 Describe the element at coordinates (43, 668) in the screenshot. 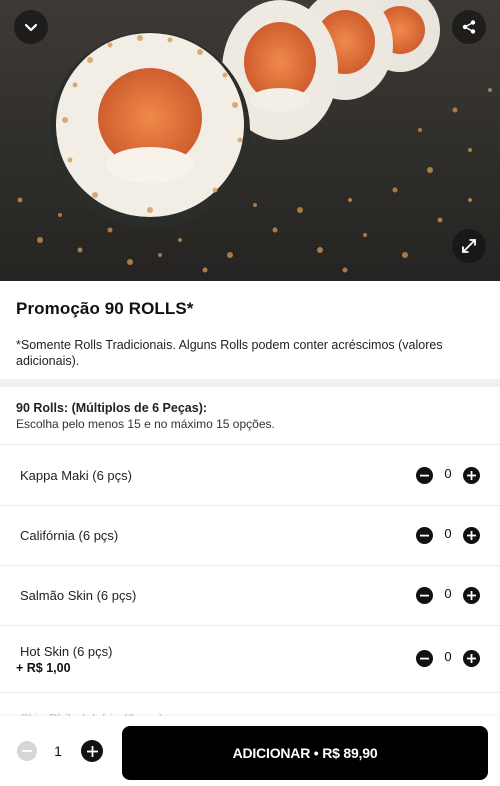

I see `option-extra-price: + R$ 1,00` at that location.